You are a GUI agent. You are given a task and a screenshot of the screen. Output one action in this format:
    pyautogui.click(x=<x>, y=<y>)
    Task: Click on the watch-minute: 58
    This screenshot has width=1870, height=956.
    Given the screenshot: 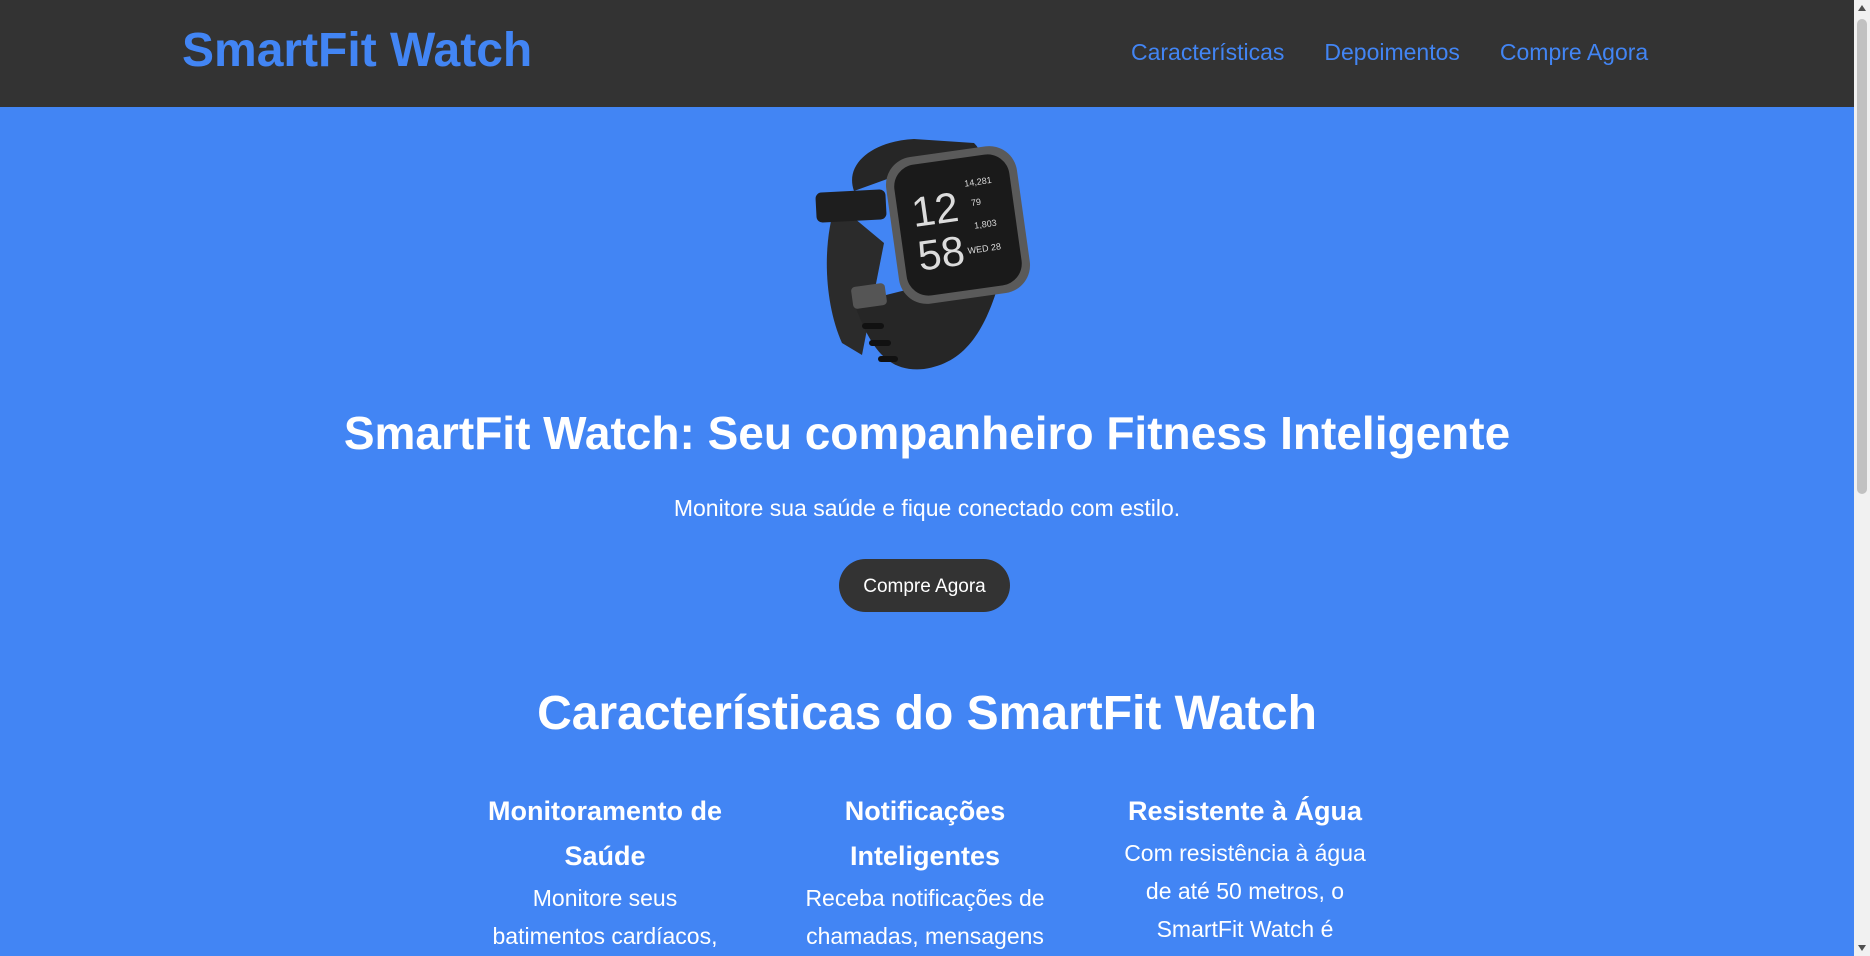 What is the action you would take?
    pyautogui.click(x=941, y=253)
    